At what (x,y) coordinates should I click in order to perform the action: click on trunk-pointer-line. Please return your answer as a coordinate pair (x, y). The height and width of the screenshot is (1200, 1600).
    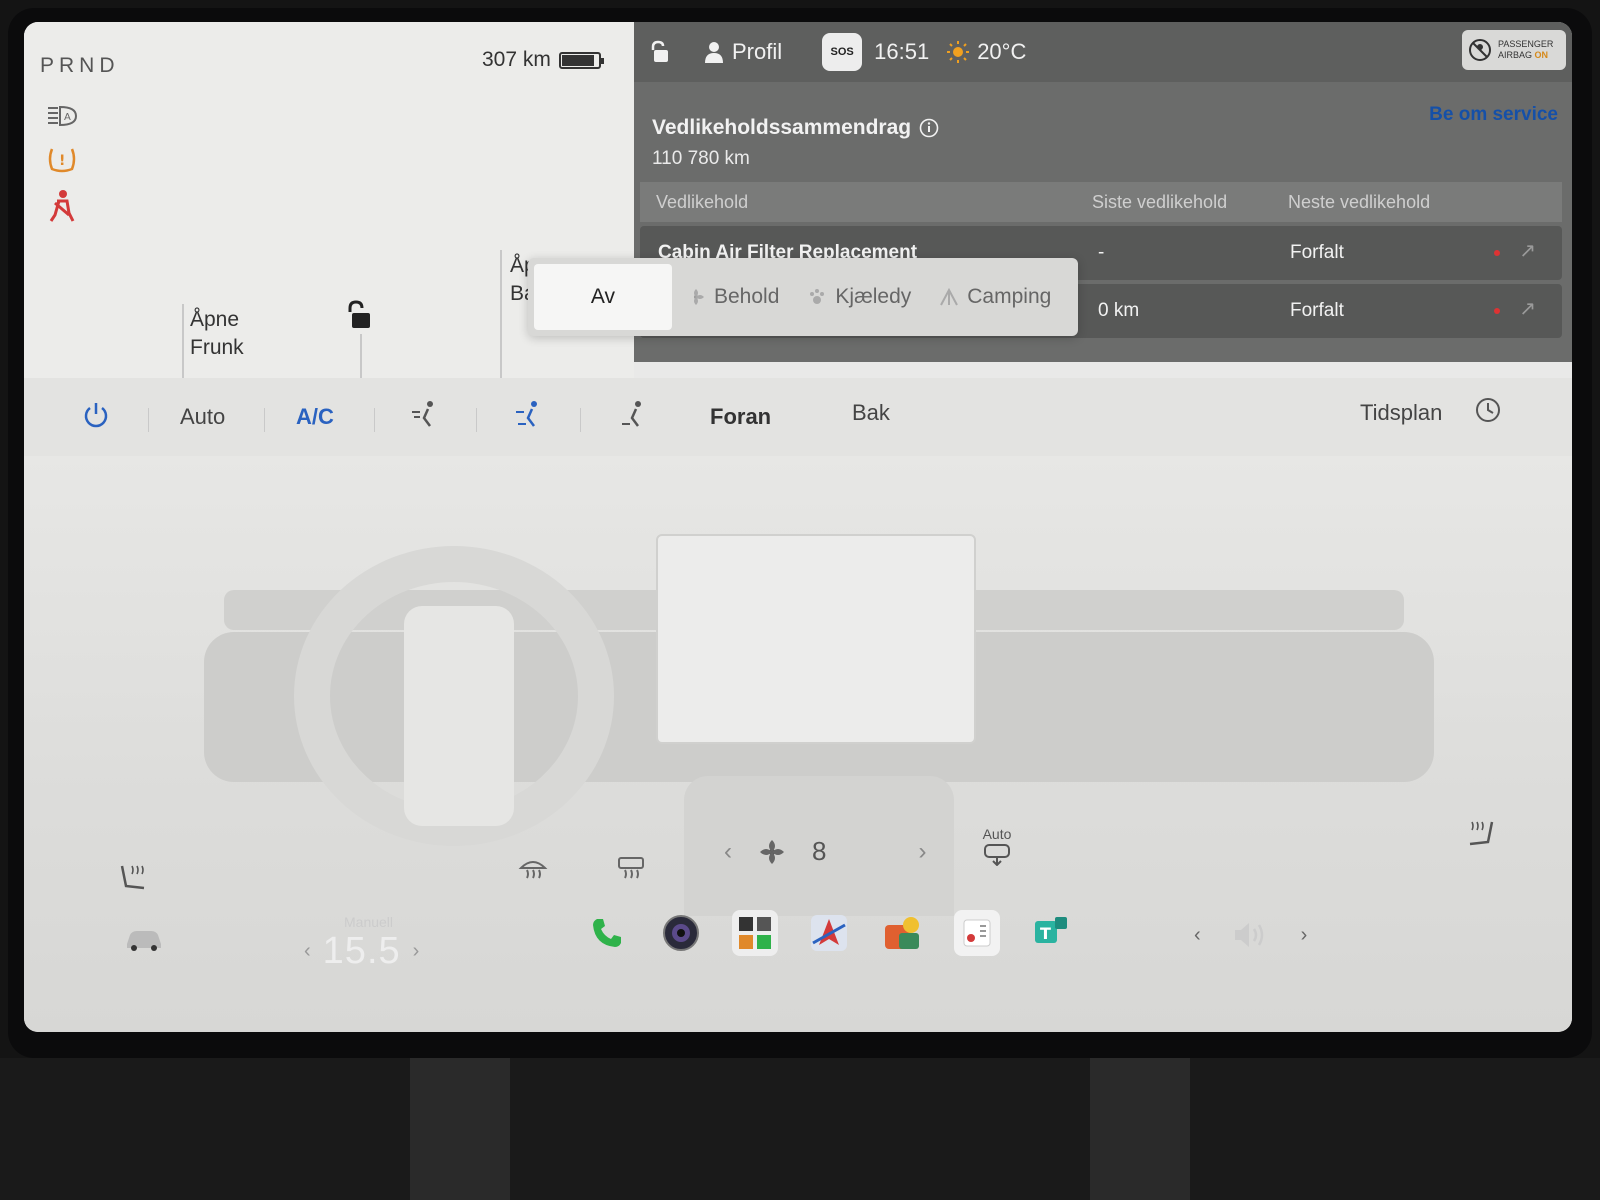
    Looking at the image, I should click on (501, 315).